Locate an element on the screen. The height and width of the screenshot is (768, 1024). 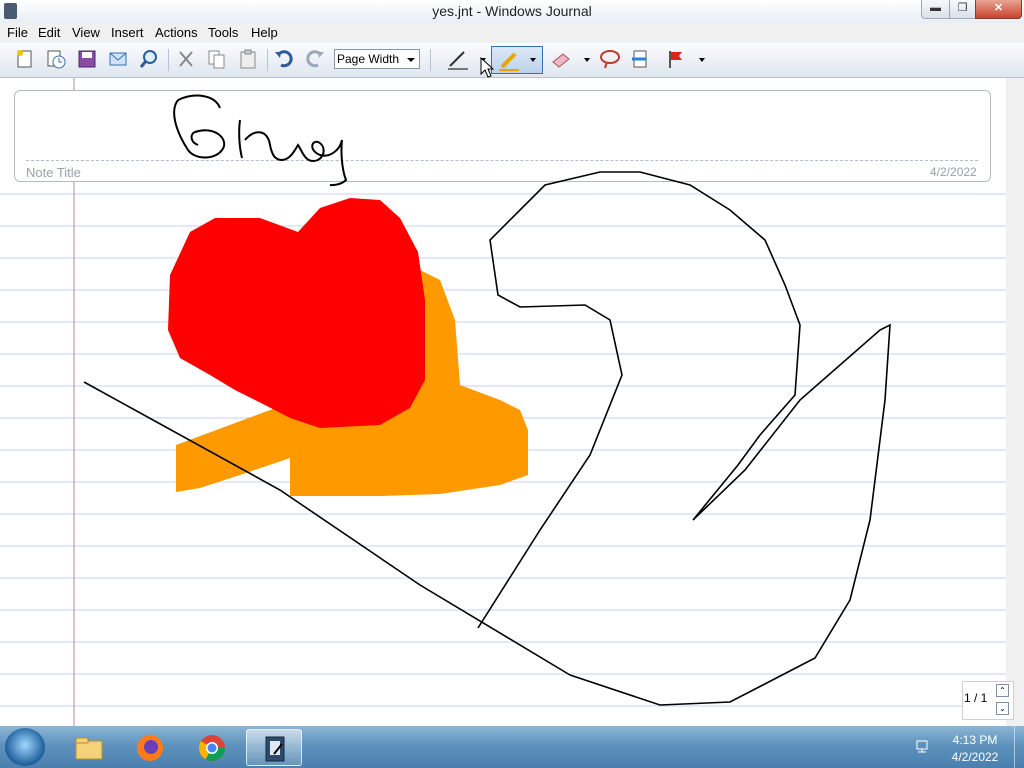
zoom-value: Page Width is located at coordinates (368, 59).